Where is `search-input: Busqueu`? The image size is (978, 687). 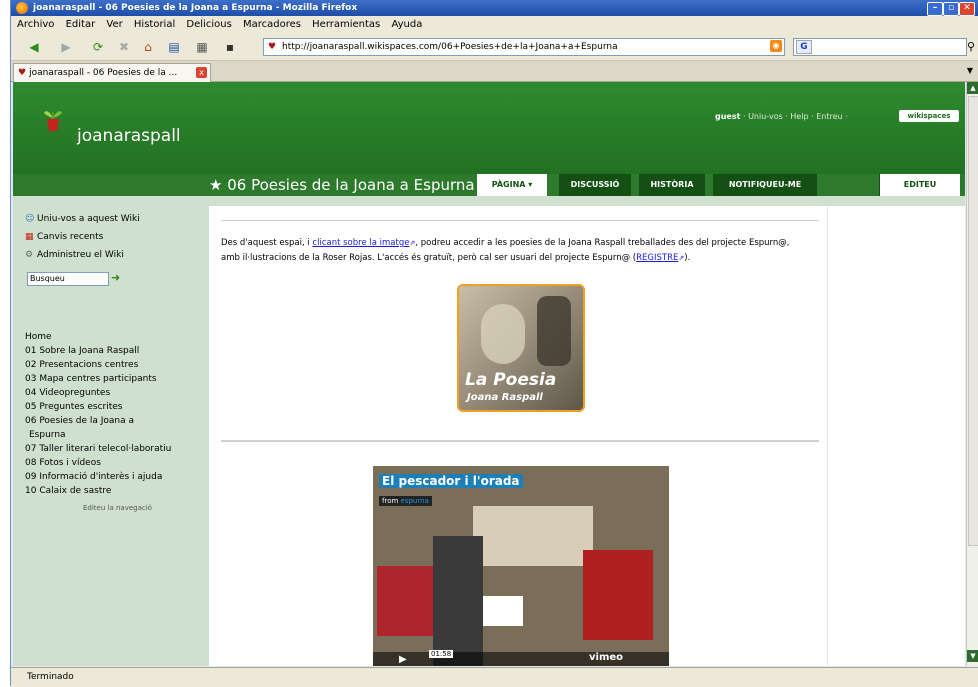
search-input: Busqueu is located at coordinates (68, 279).